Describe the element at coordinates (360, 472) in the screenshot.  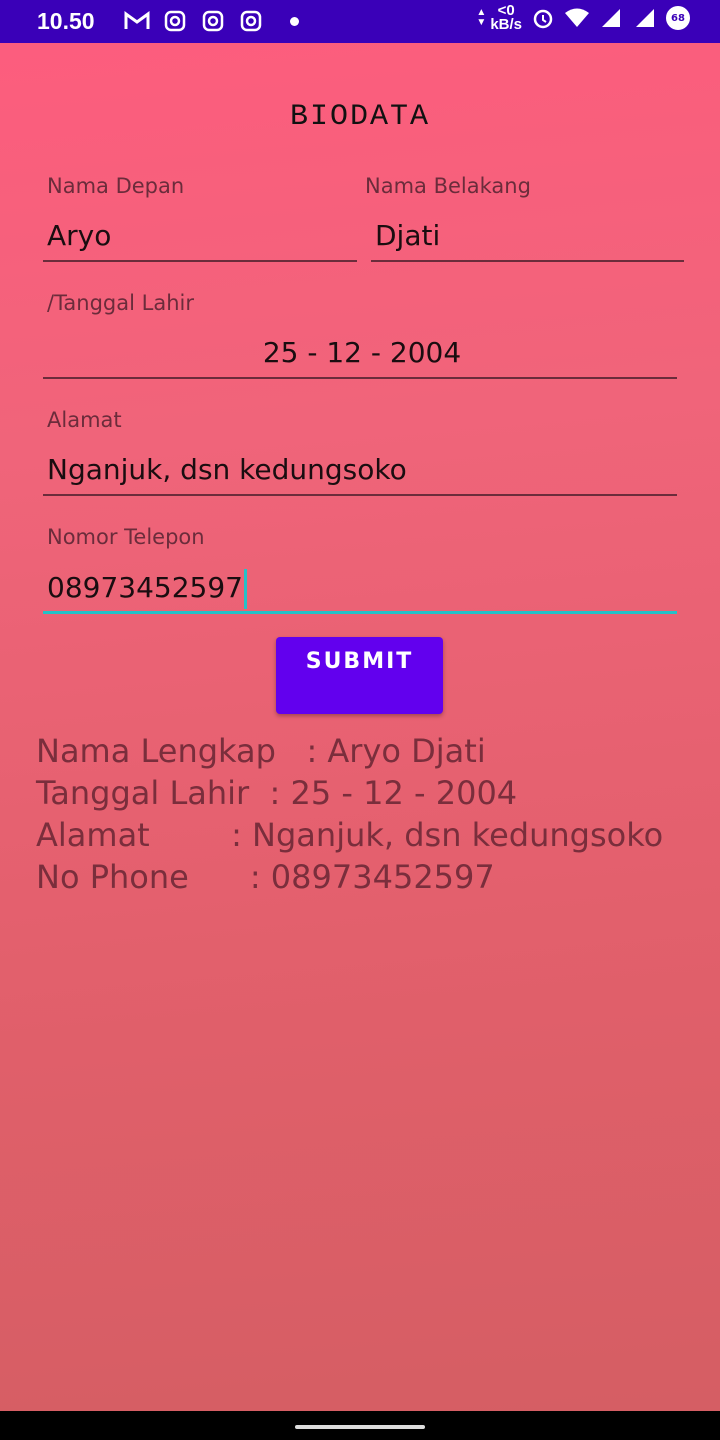
I see `address-input: Nganjuk, dsn kedungsoko` at that location.